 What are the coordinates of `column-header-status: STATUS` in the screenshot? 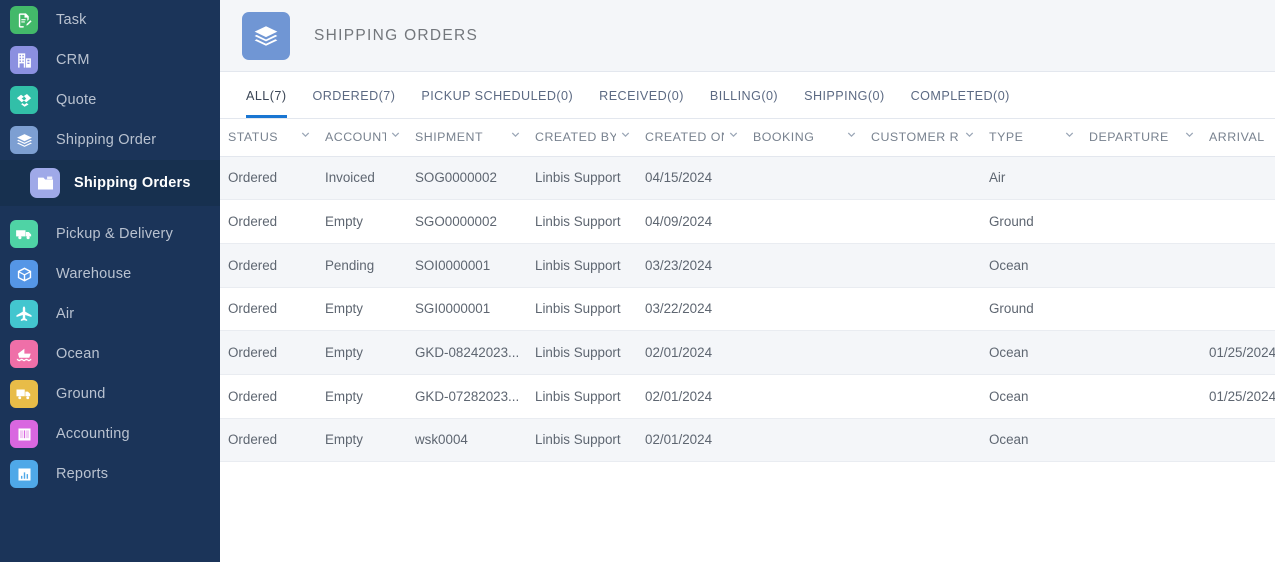 It's located at (268, 138).